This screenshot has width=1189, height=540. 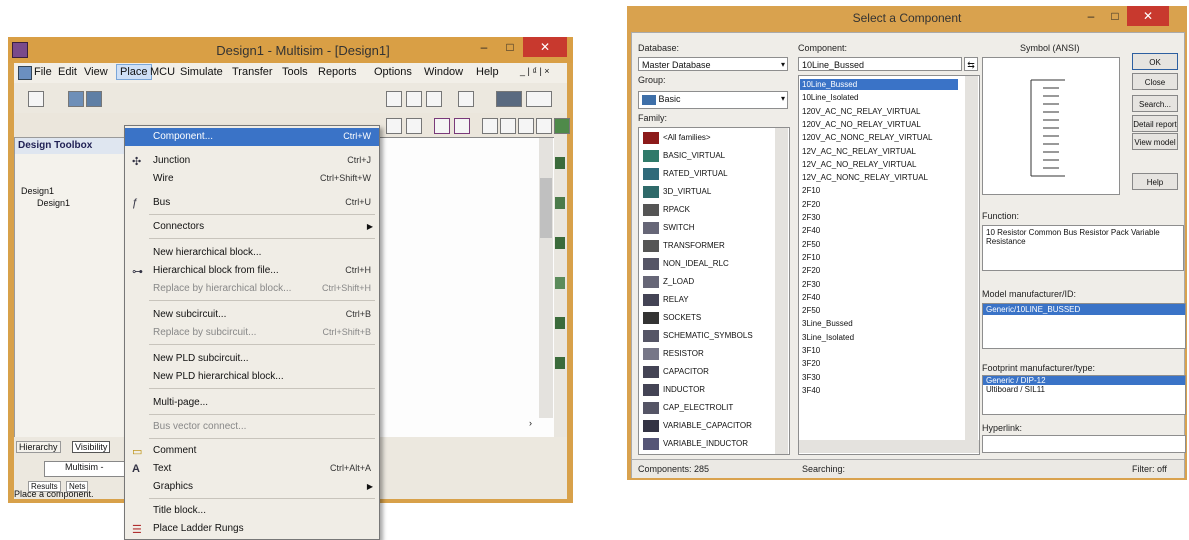 What do you see at coordinates (706, 318) in the screenshot?
I see `family-item: SOCKETS` at bounding box center [706, 318].